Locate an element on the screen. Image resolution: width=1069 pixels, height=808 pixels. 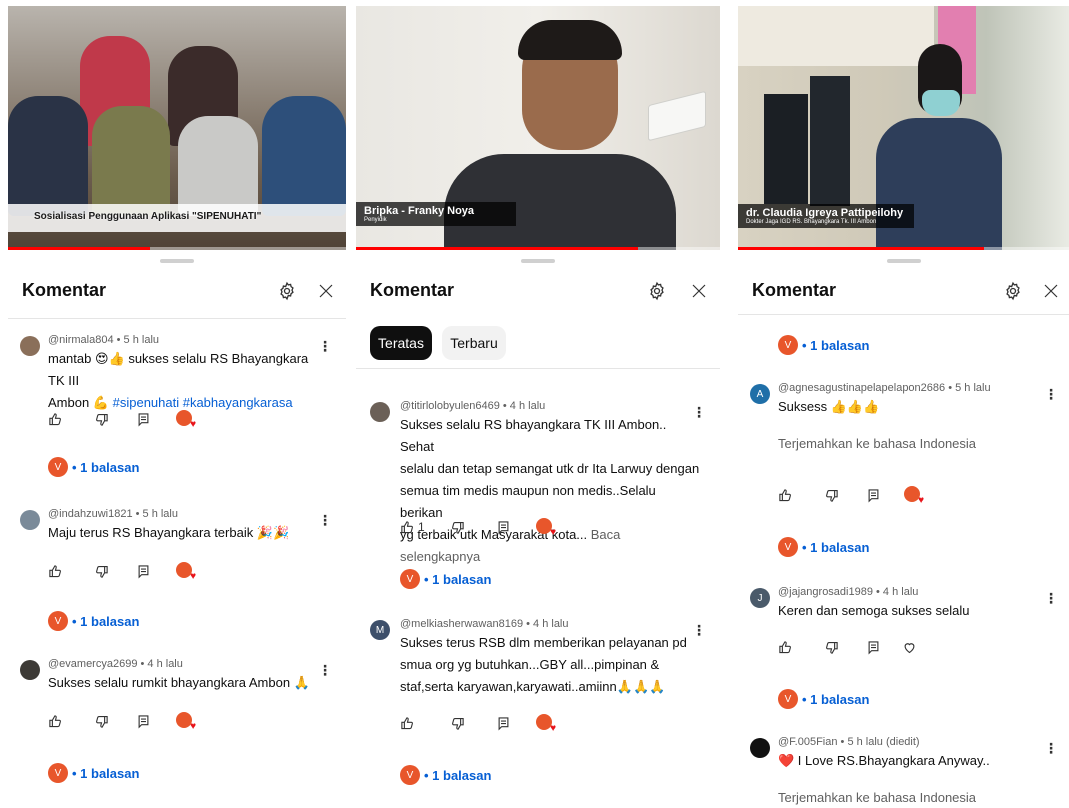
avatar: J is located at coordinates (760, 598).